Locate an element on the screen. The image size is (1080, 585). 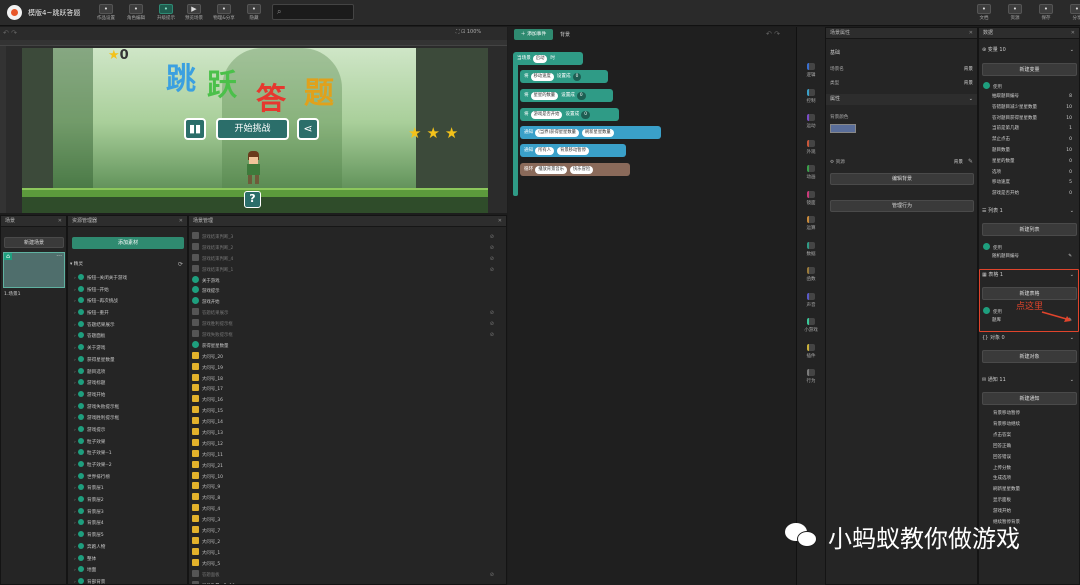
object-item: 答题结果展示 ⊘ is located at coordinates (347, 313).